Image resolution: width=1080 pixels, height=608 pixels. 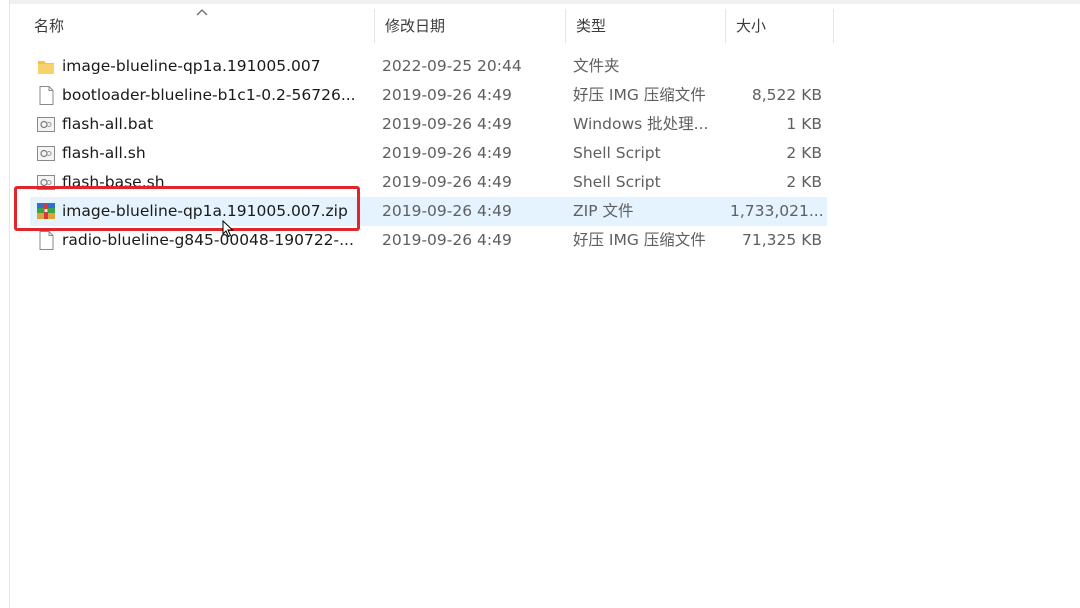 I want to click on file-name: flash-all.sh, so click(x=104, y=153).